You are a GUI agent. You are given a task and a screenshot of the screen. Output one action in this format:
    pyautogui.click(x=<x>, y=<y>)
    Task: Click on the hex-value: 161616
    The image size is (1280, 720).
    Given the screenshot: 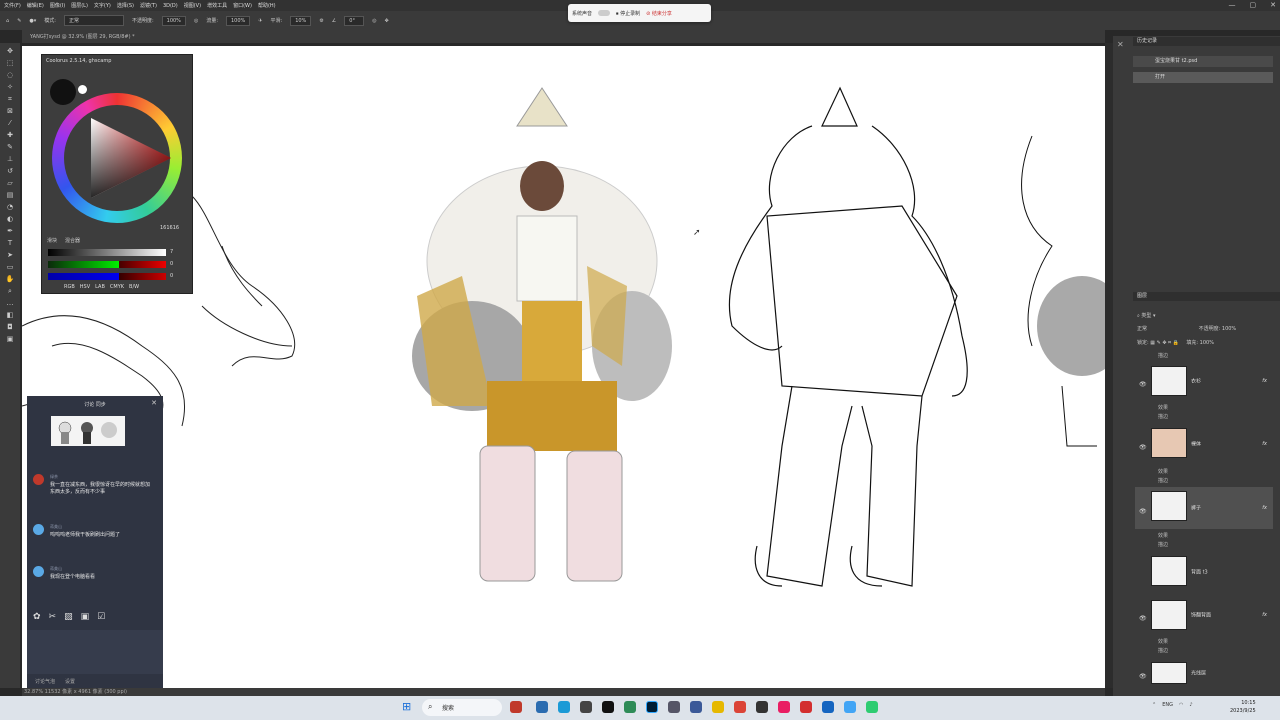 What is the action you would take?
    pyautogui.click(x=169, y=228)
    